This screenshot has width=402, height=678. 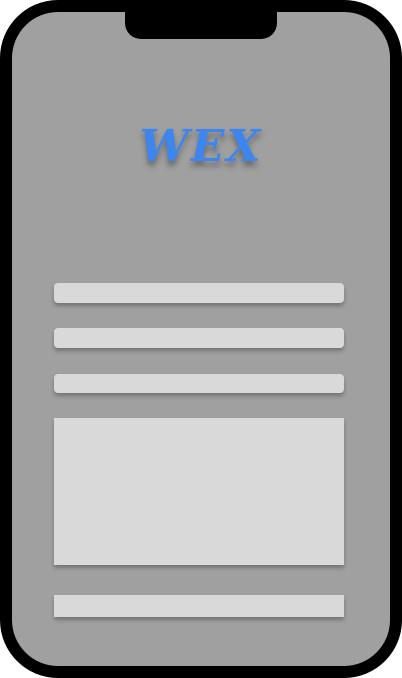 What do you see at coordinates (201, 146) in the screenshot?
I see `app-logo: WEX` at bounding box center [201, 146].